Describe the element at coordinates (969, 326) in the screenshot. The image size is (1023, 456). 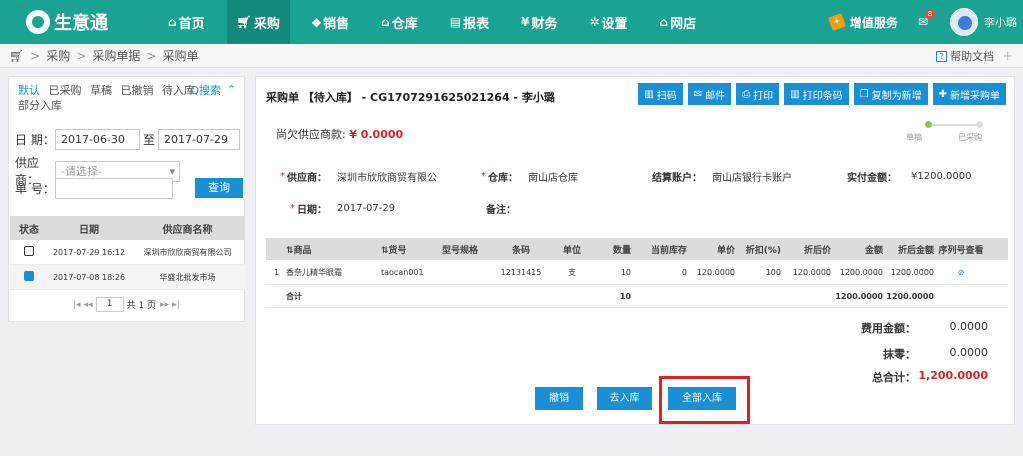
I see `fee-amount-value: 0.0000` at that location.